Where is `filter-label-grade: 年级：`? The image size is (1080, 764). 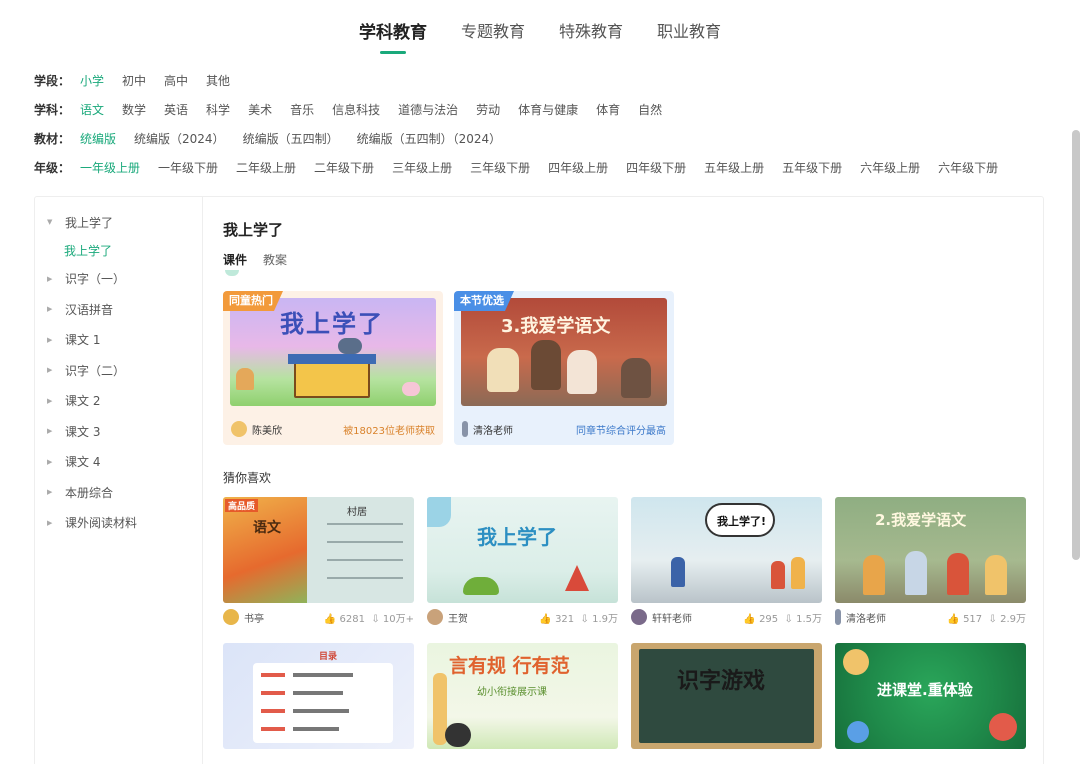
filter-label-grade: 年级： is located at coordinates (52, 168).